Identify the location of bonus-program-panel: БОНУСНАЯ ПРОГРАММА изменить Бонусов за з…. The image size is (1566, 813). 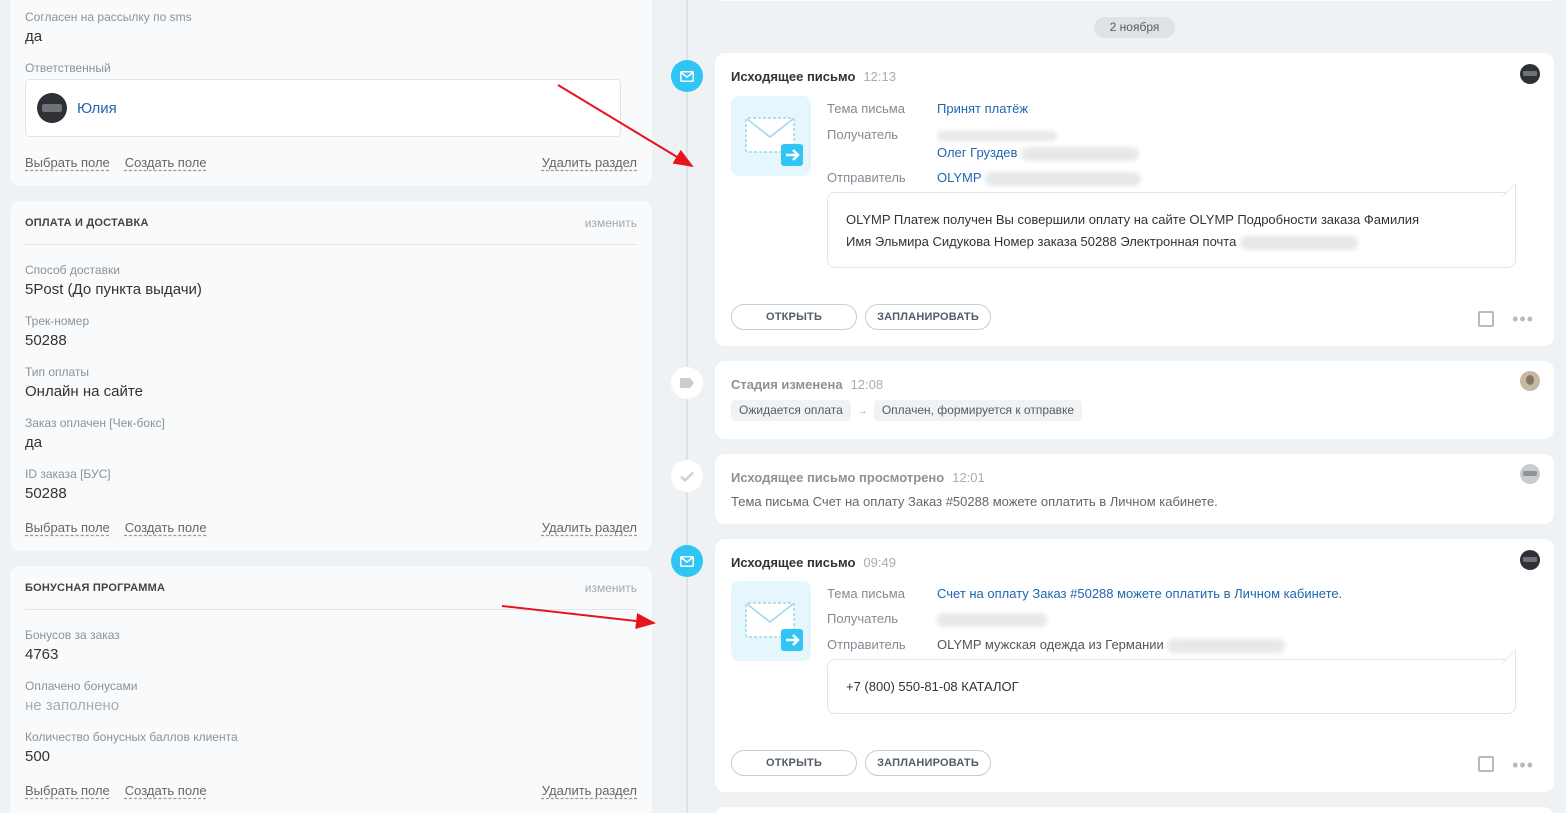
(331, 689).